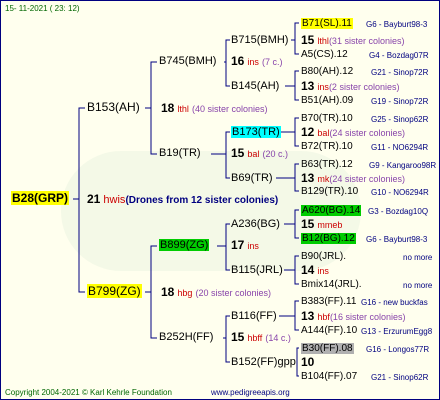  Describe the element at coordinates (397, 331) in the screenshot. I see `g4-ped-13: G13 - ErzurumEgg8` at that location.